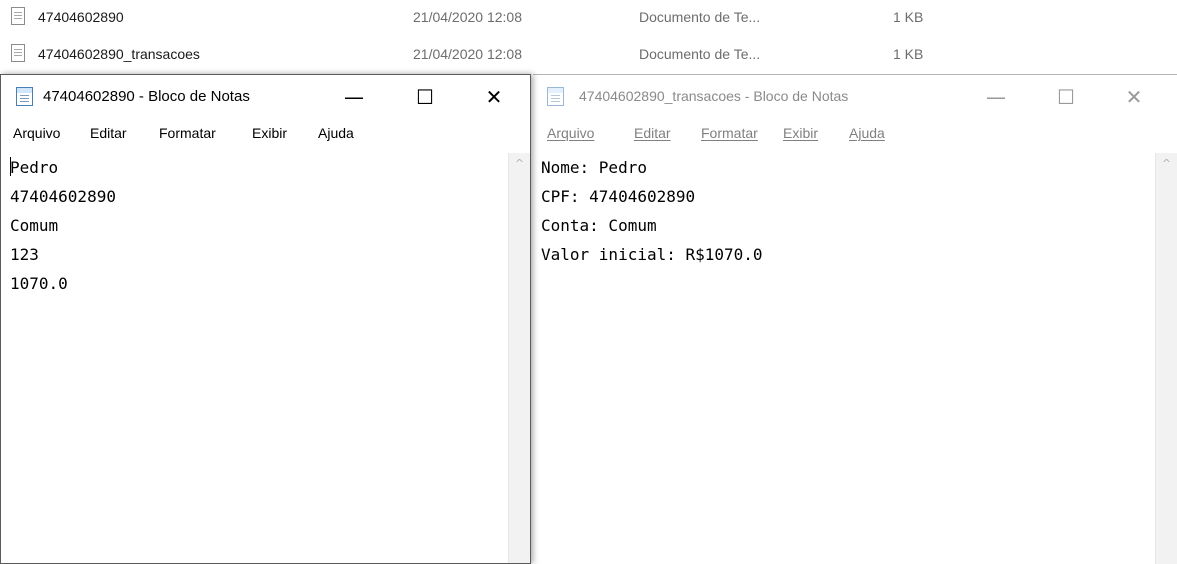  What do you see at coordinates (146, 96) in the screenshot?
I see `window-title: 47404602890 - Bloco de Notas` at bounding box center [146, 96].